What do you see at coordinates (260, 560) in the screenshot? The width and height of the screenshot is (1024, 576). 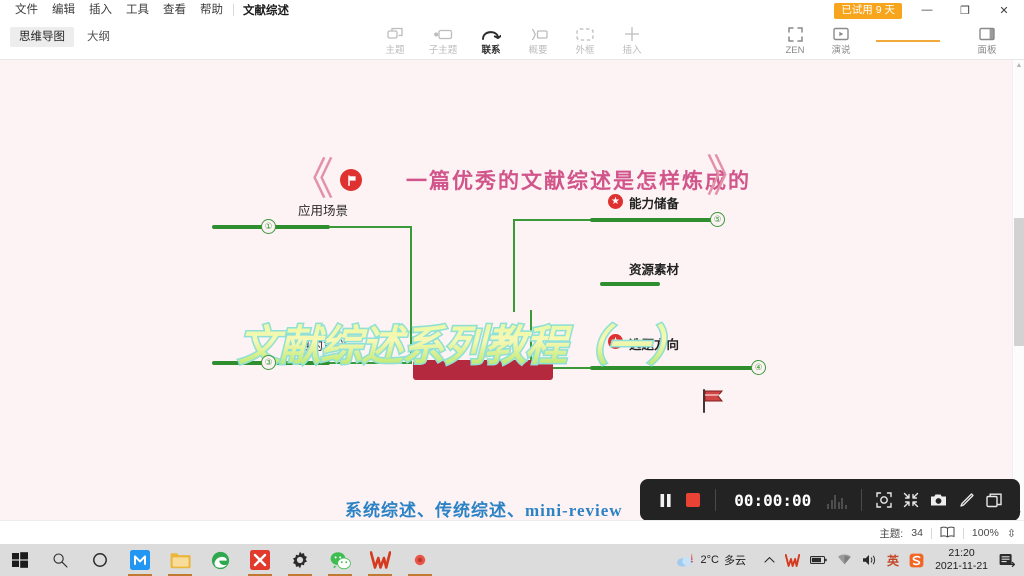 I see `taskbar-xmind-app` at bounding box center [260, 560].